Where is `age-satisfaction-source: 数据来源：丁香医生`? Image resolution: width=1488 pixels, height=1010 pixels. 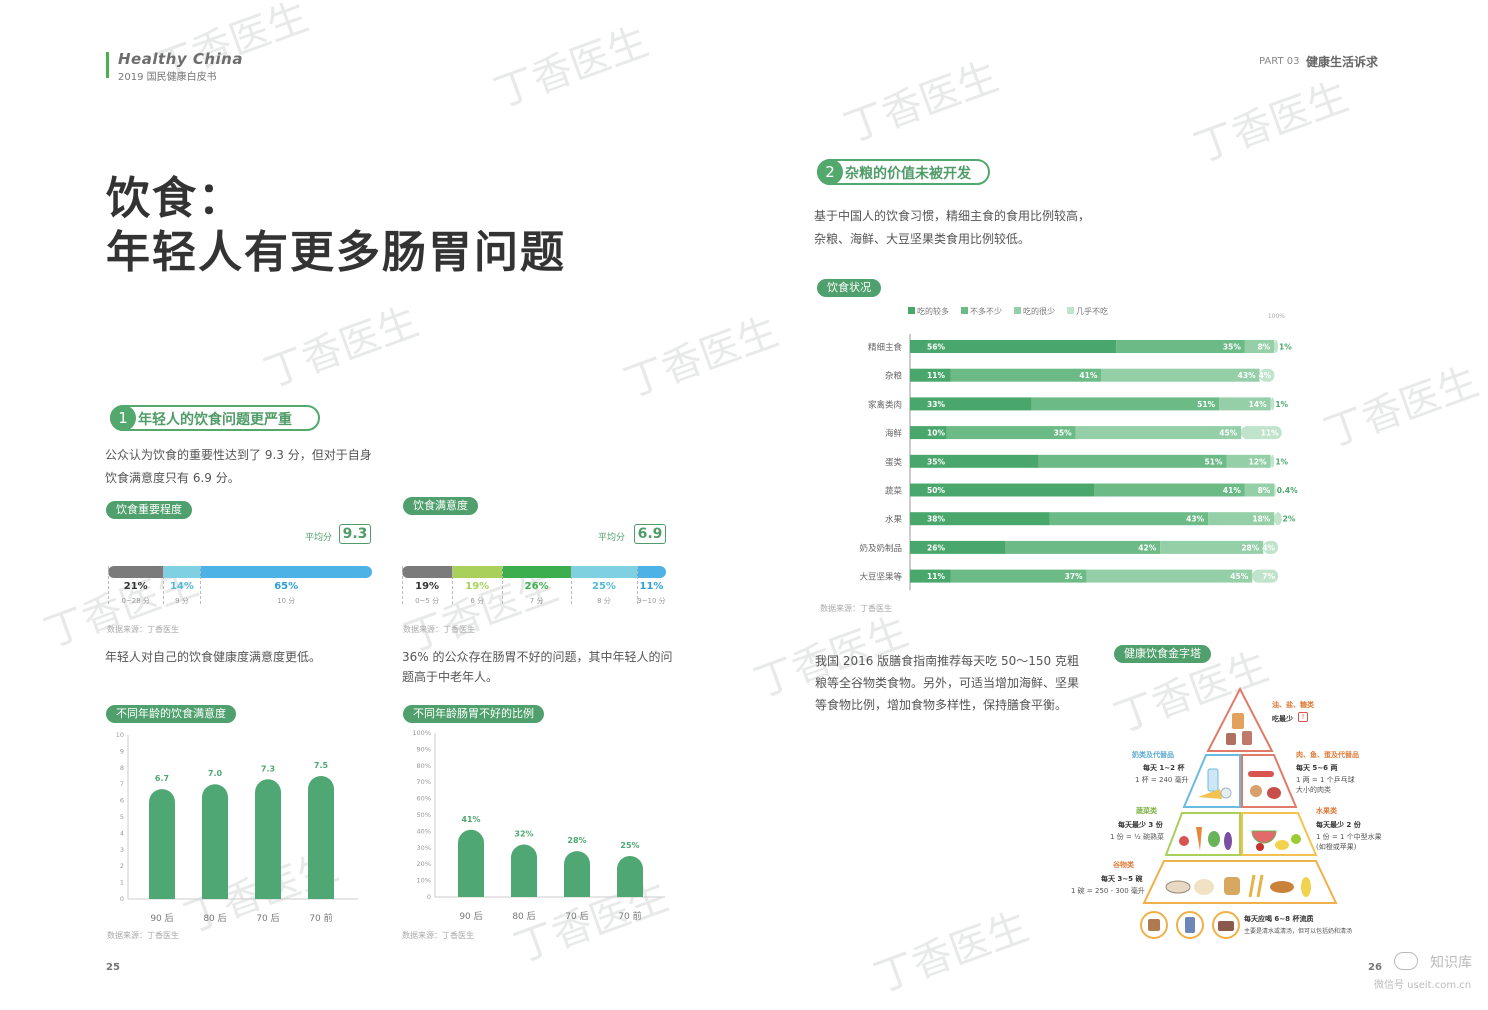 age-satisfaction-source: 数据来源：丁香医生 is located at coordinates (143, 935).